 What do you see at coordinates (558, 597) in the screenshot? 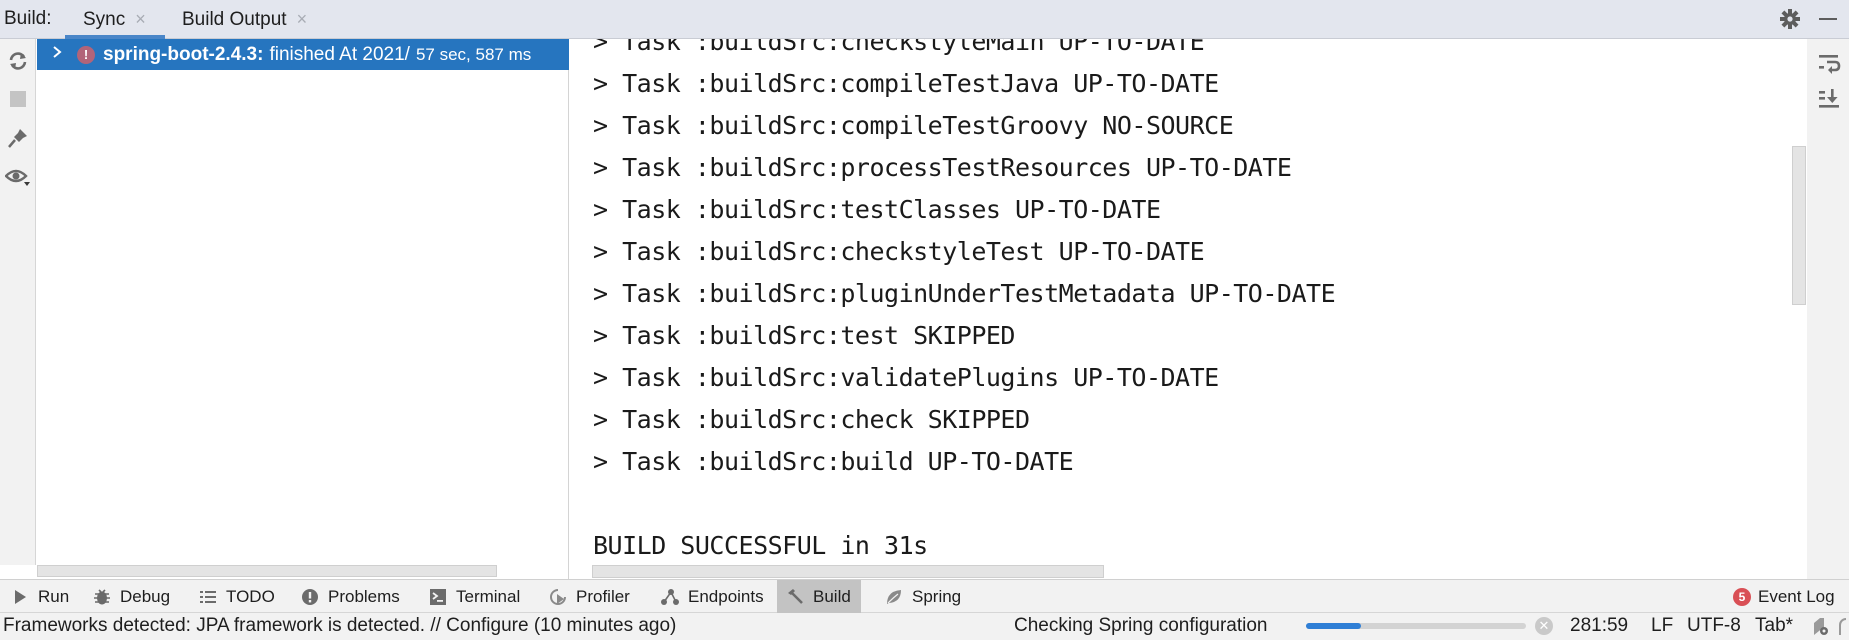
I see `profiler-icon` at bounding box center [558, 597].